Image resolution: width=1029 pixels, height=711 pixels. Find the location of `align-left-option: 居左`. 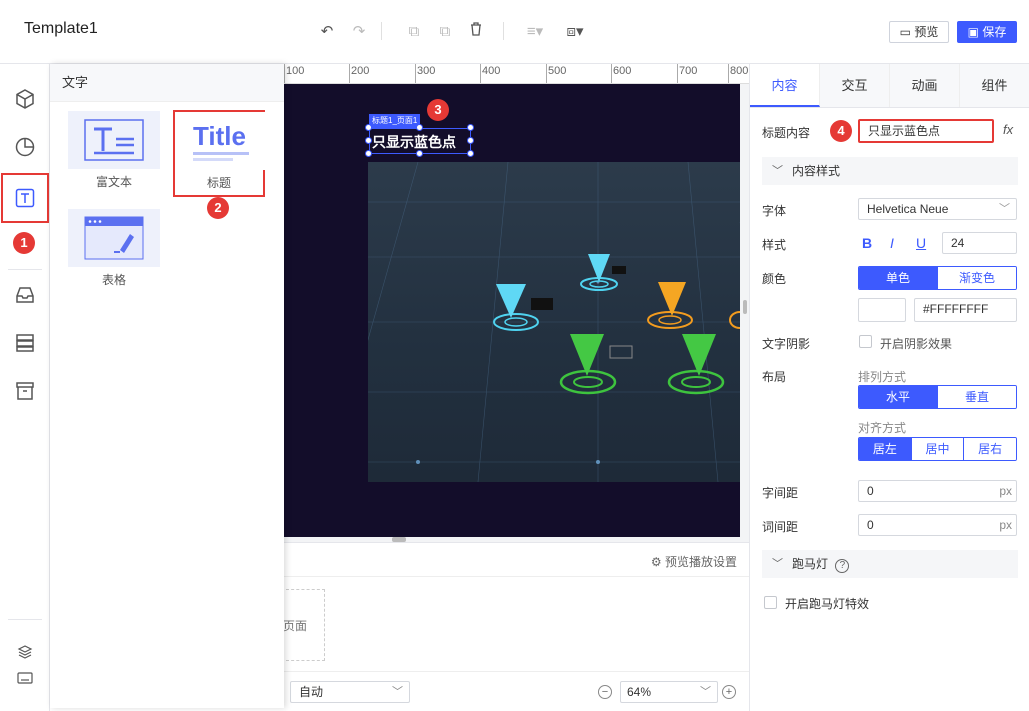

align-left-option: 居左 is located at coordinates (885, 449).